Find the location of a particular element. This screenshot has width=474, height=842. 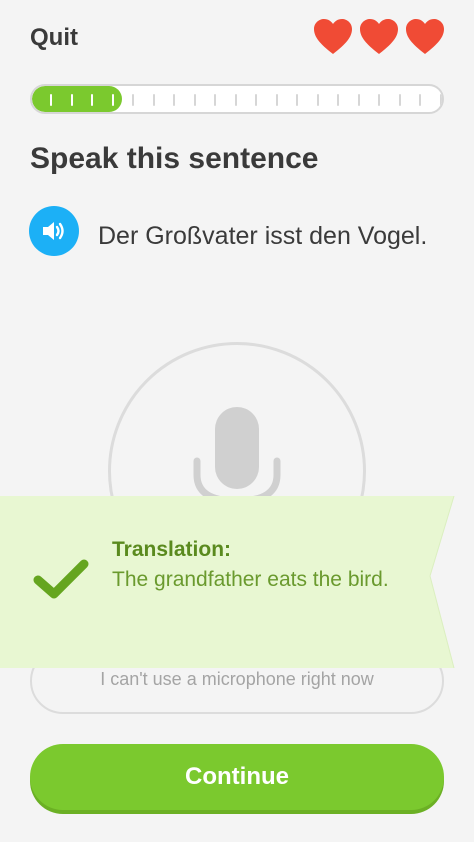

progress-ticks is located at coordinates (237, 99).